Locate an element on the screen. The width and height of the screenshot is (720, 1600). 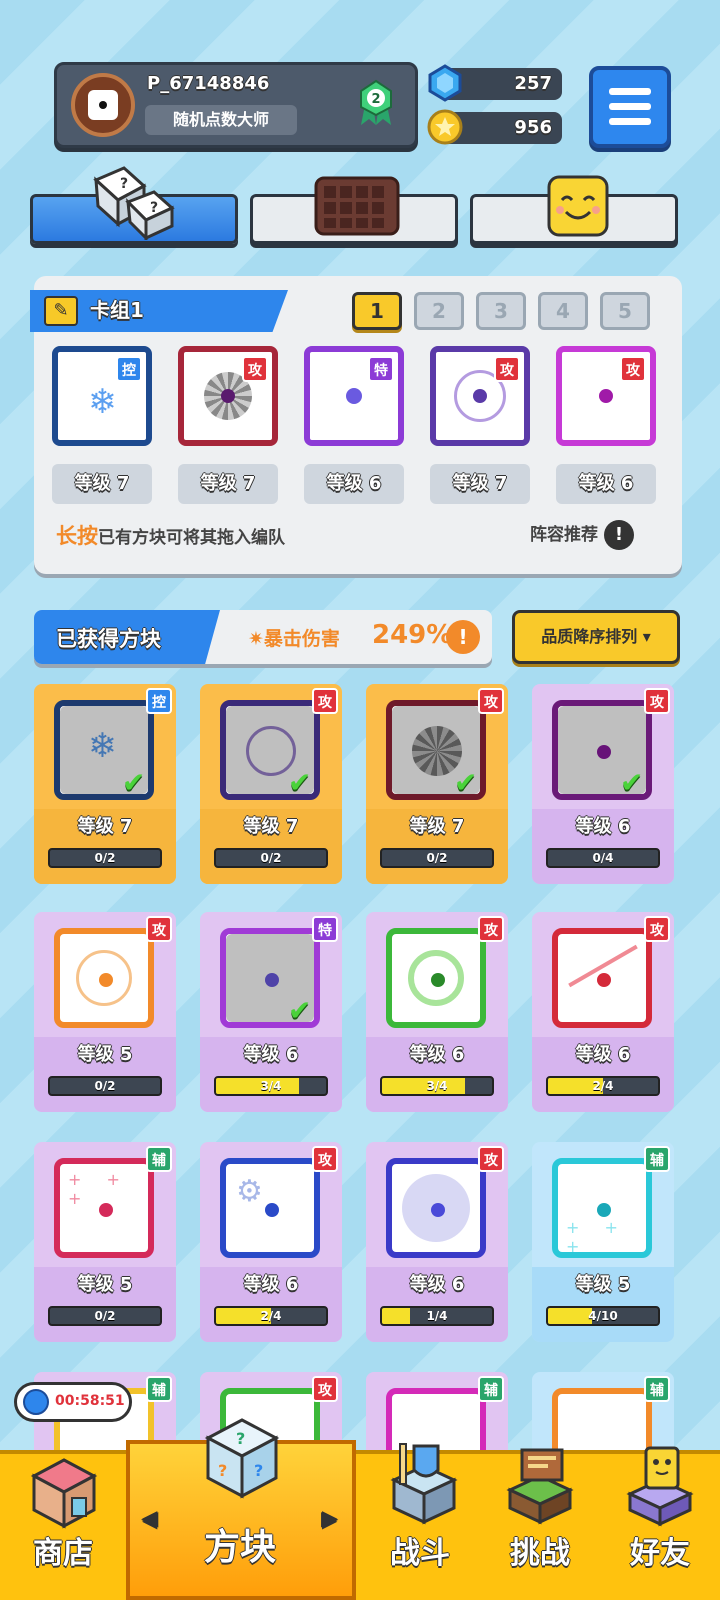
stopwatch-icon is located at coordinates (36, 1402).